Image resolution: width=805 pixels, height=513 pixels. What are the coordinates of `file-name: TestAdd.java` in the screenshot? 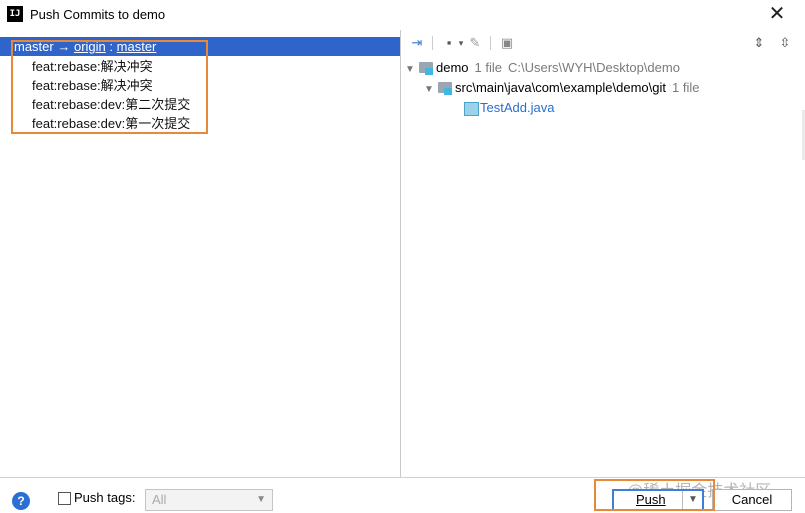 It's located at (517, 107).